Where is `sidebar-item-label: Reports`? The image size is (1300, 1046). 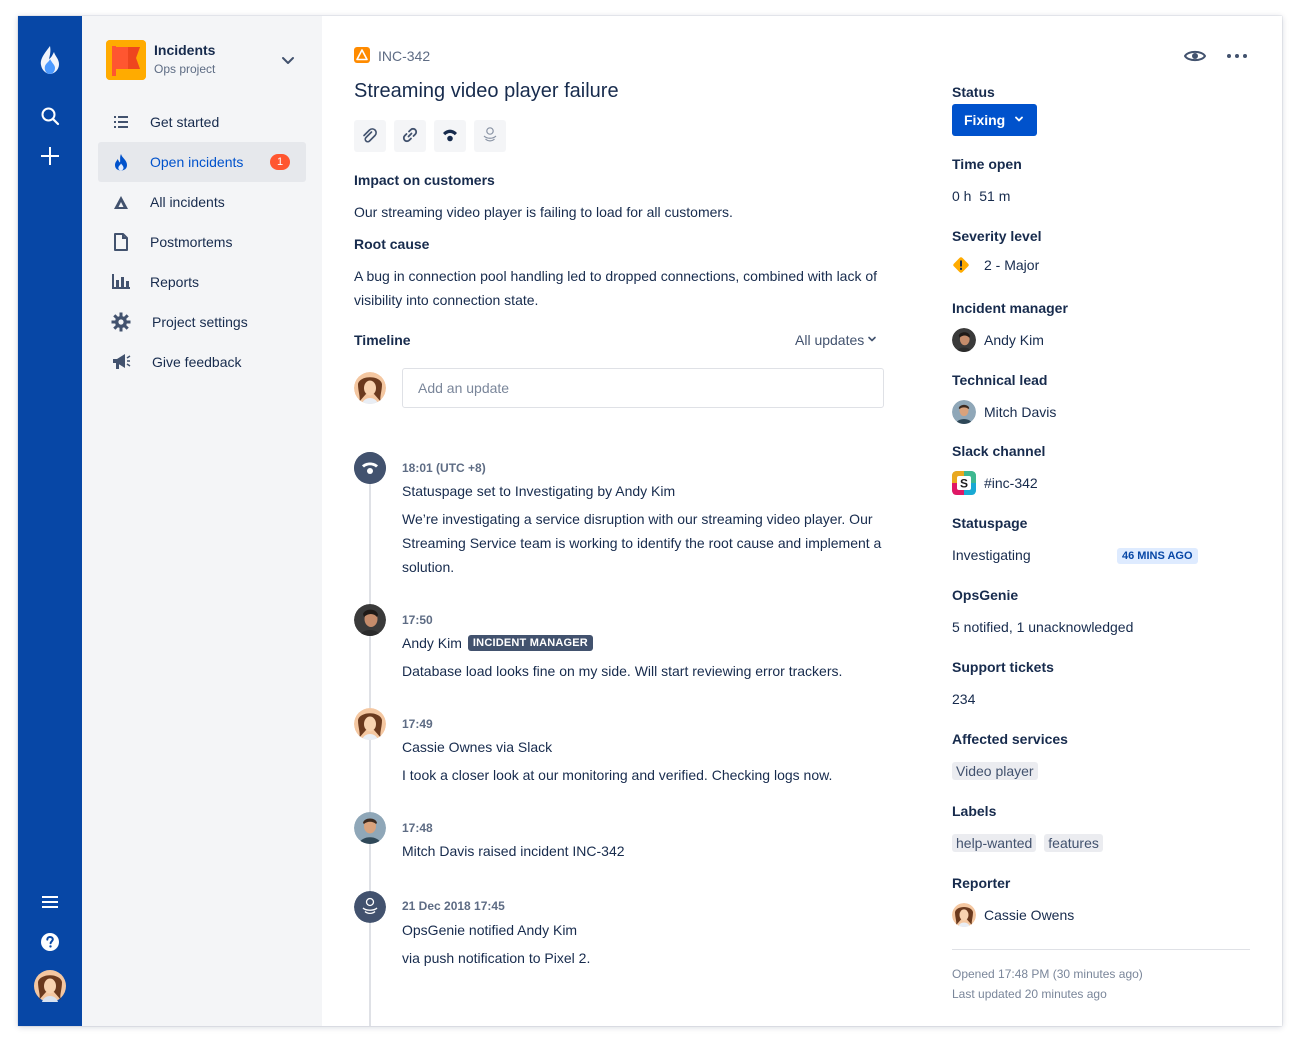 sidebar-item-label: Reports is located at coordinates (175, 282).